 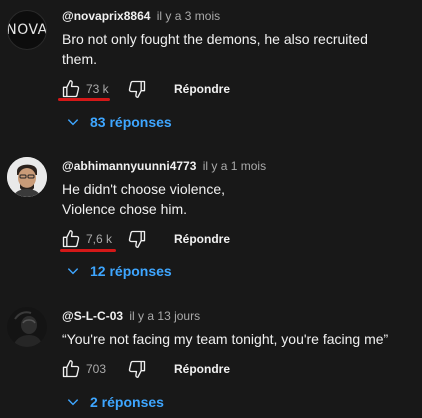 I want to click on comment-time: il y a 3 mois, so click(x=188, y=16).